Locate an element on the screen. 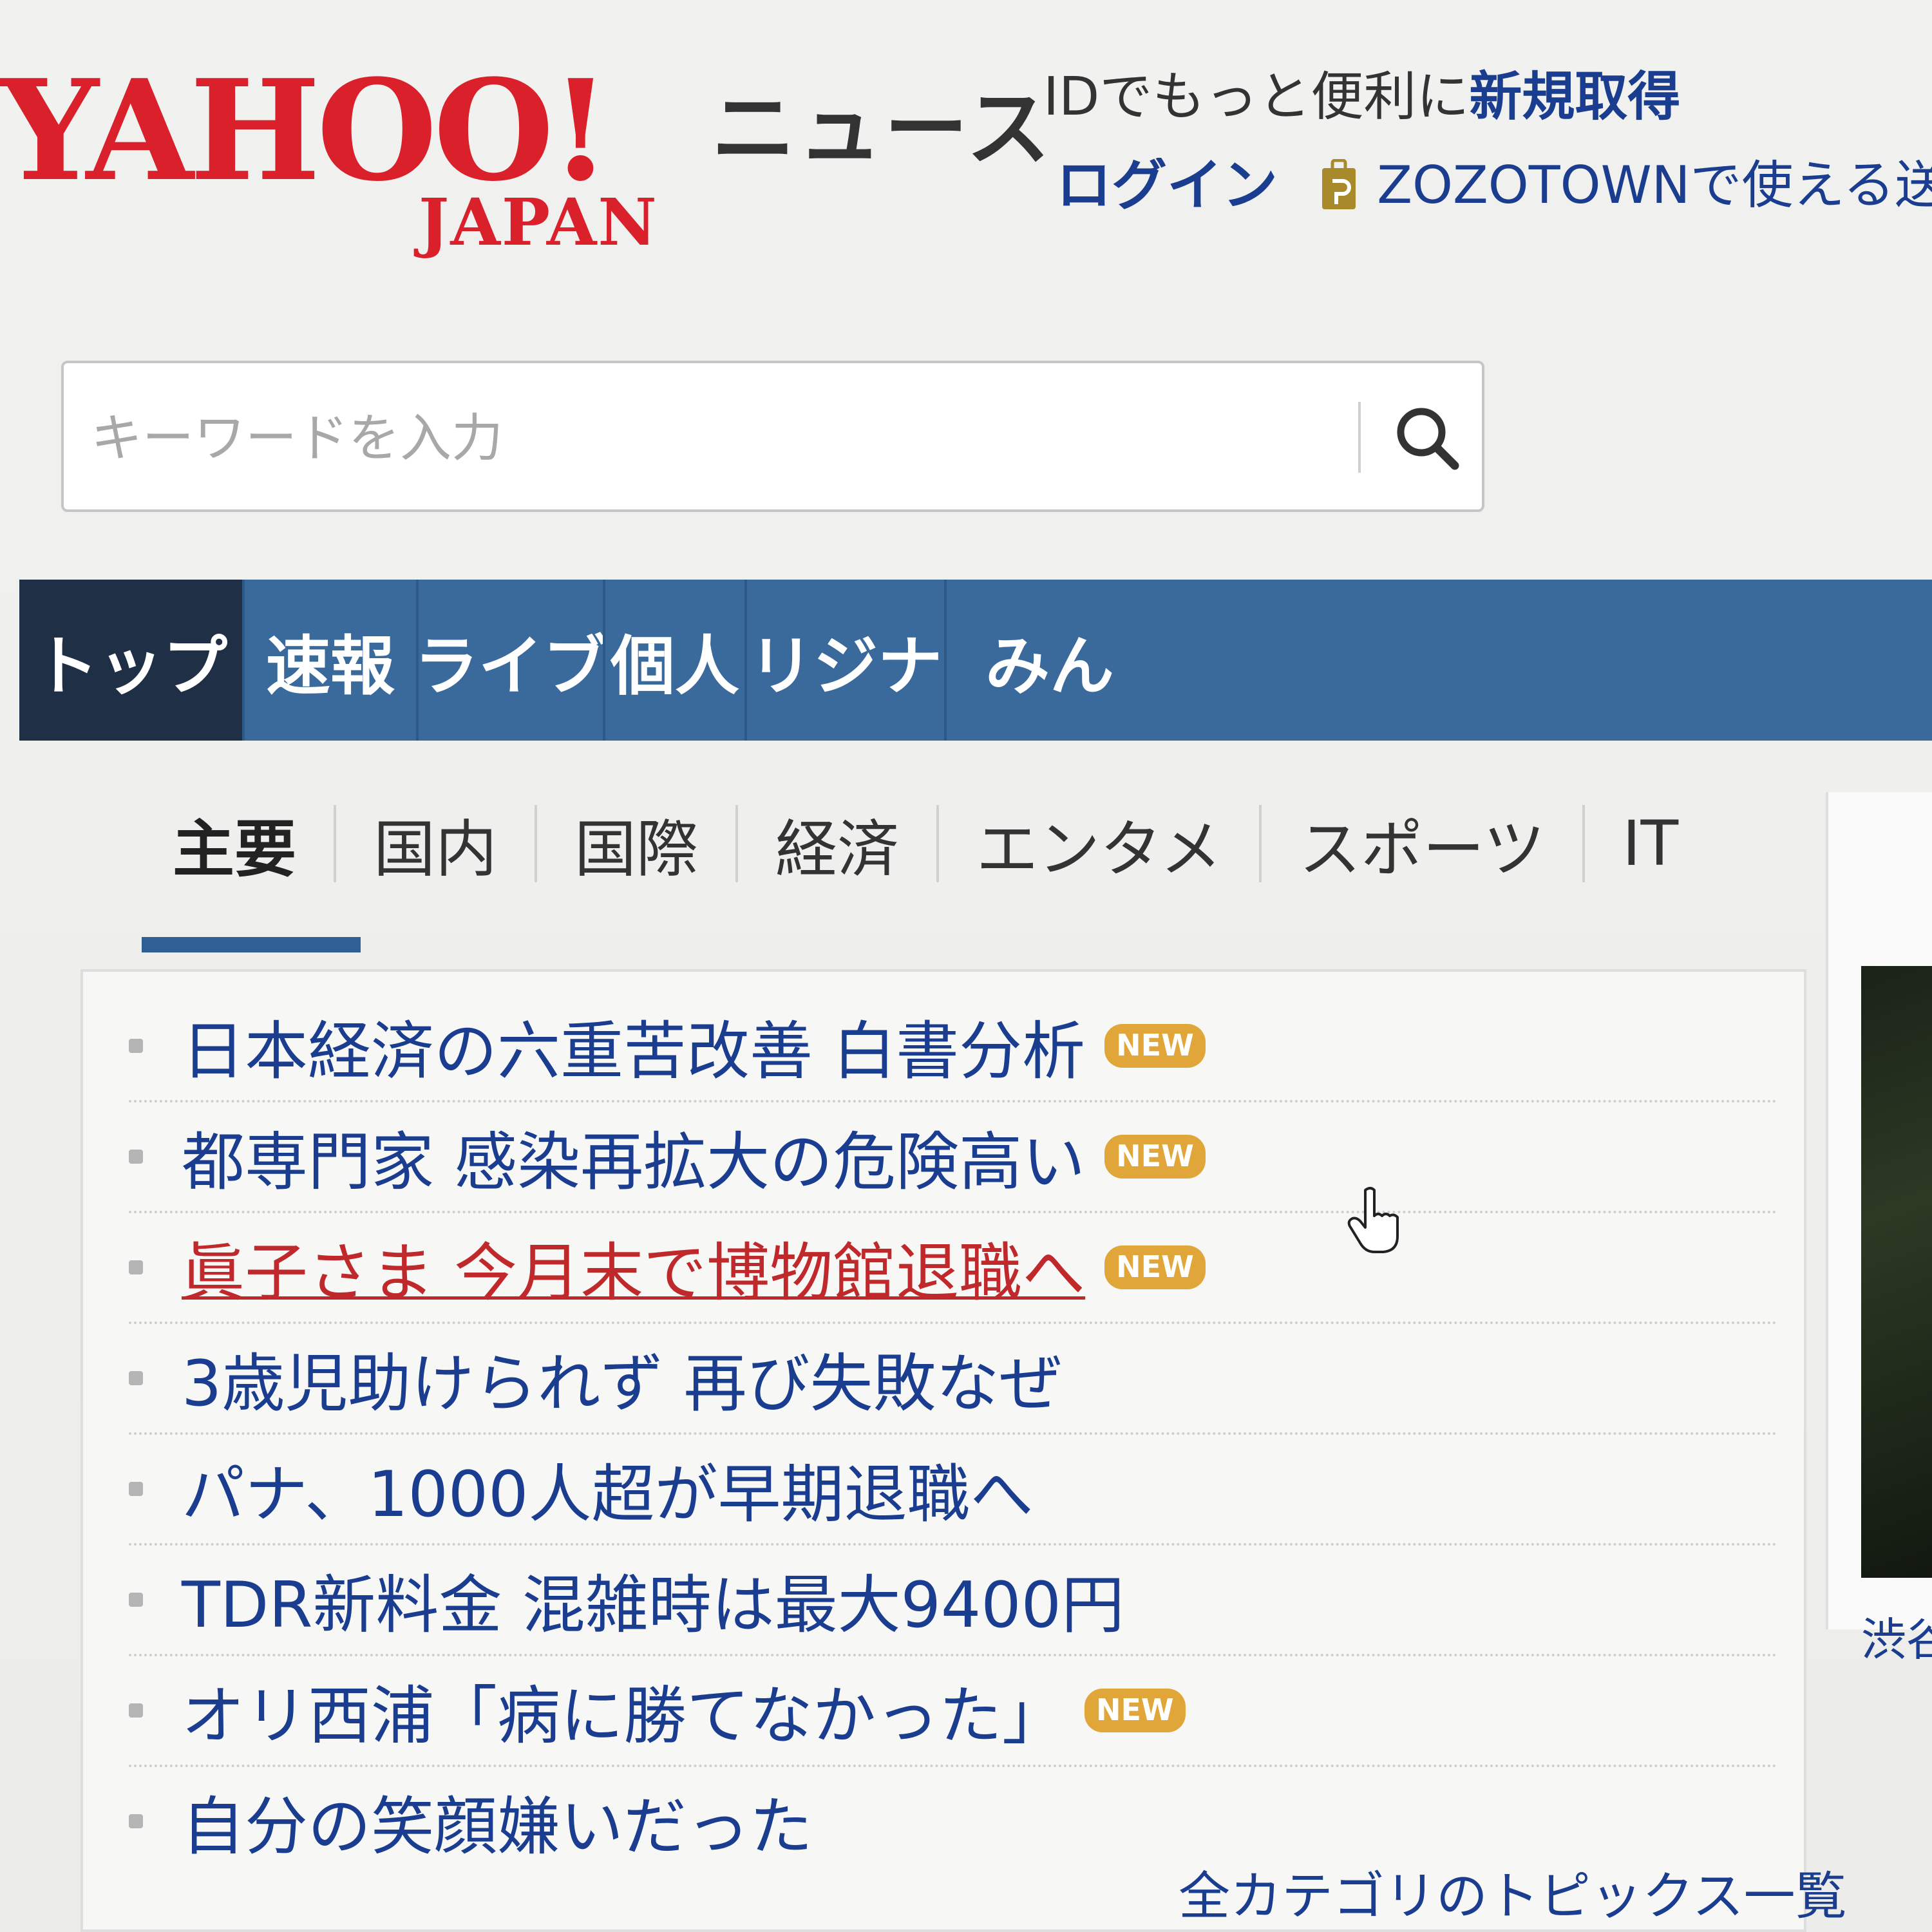 This screenshot has height=1932, width=1932. list-item: TDR新料金 混雑時は最大9400円 is located at coordinates (953, 1601).